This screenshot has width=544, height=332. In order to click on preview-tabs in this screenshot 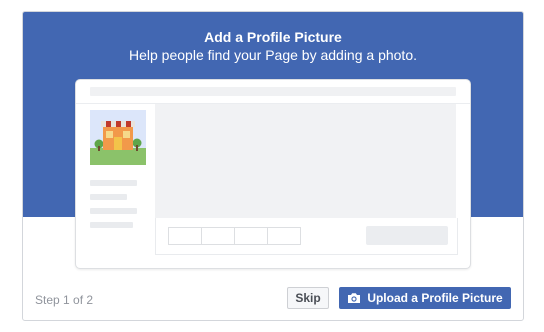, I will do `click(234, 236)`.